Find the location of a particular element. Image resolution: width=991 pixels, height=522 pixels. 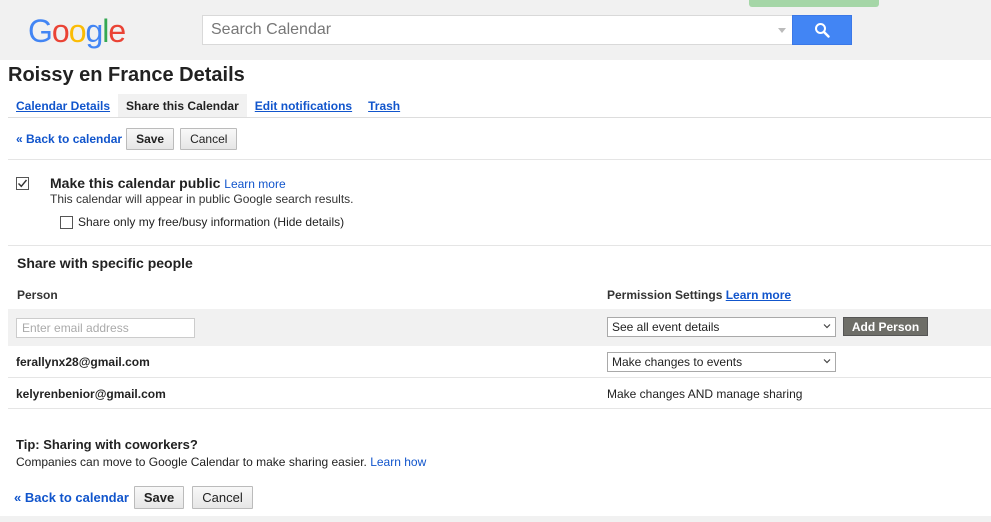

logo-letter: g is located at coordinates (94, 31).